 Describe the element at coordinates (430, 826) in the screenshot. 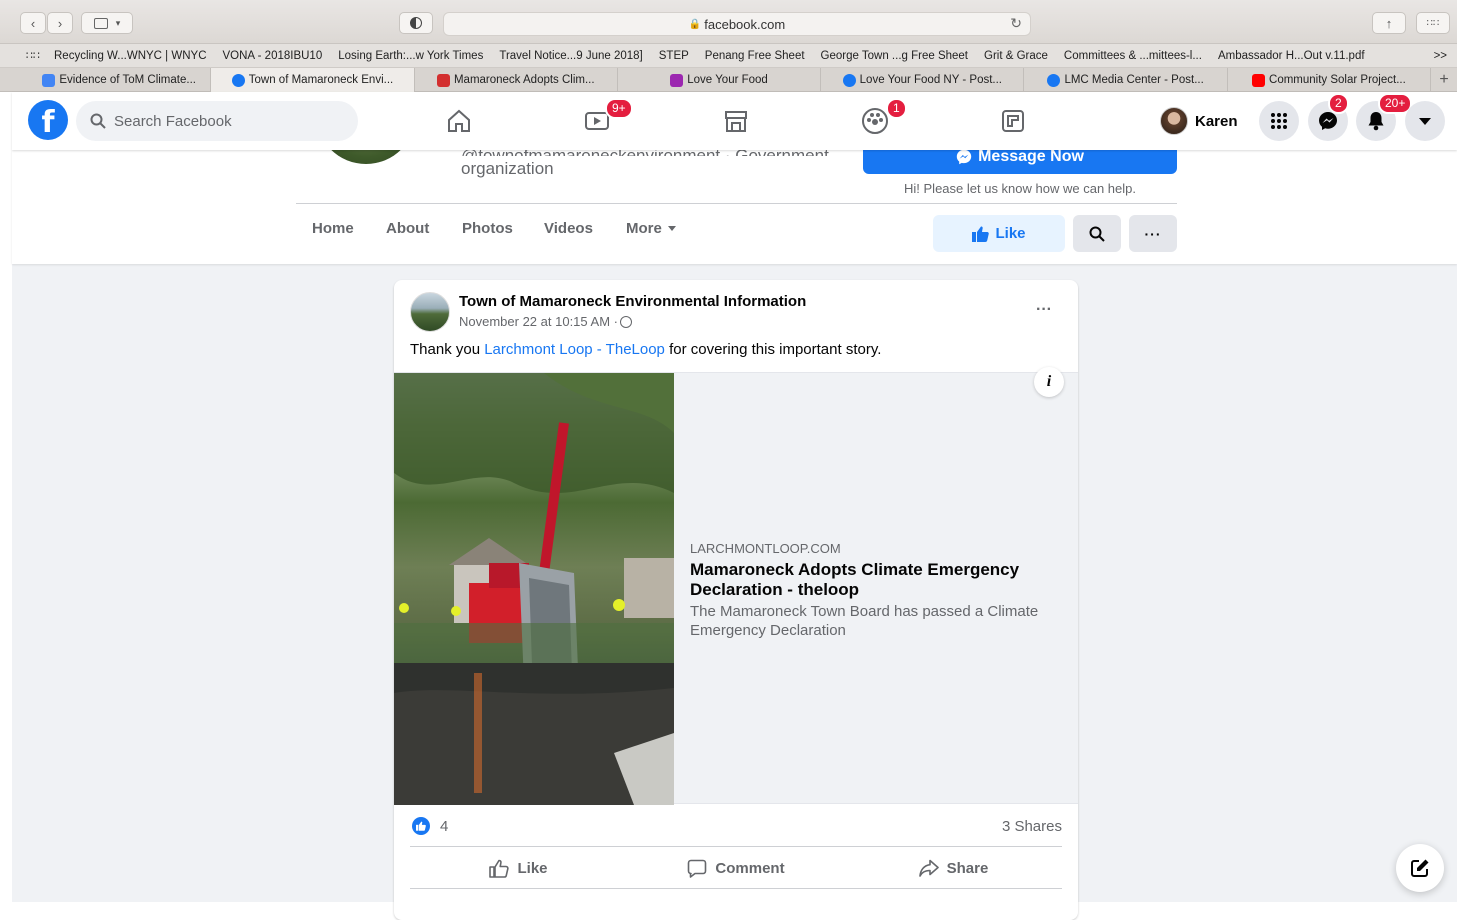

I see `reactions-summary: 4` at that location.